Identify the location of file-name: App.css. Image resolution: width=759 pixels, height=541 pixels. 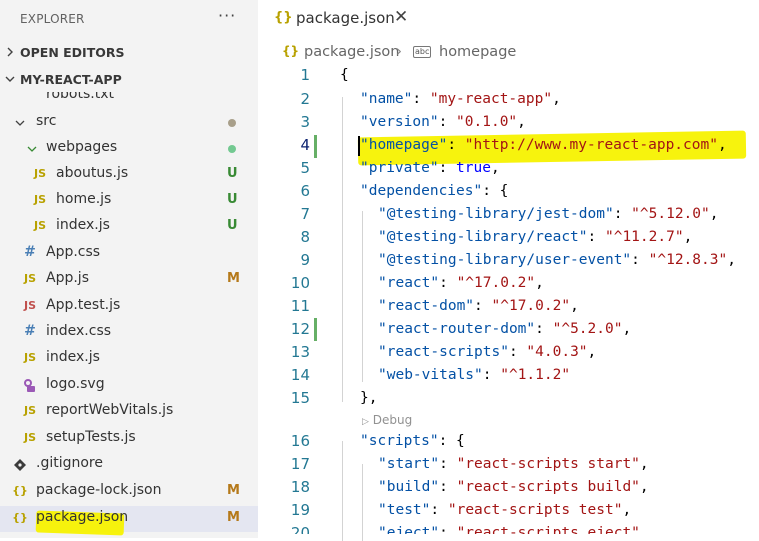
(73, 252).